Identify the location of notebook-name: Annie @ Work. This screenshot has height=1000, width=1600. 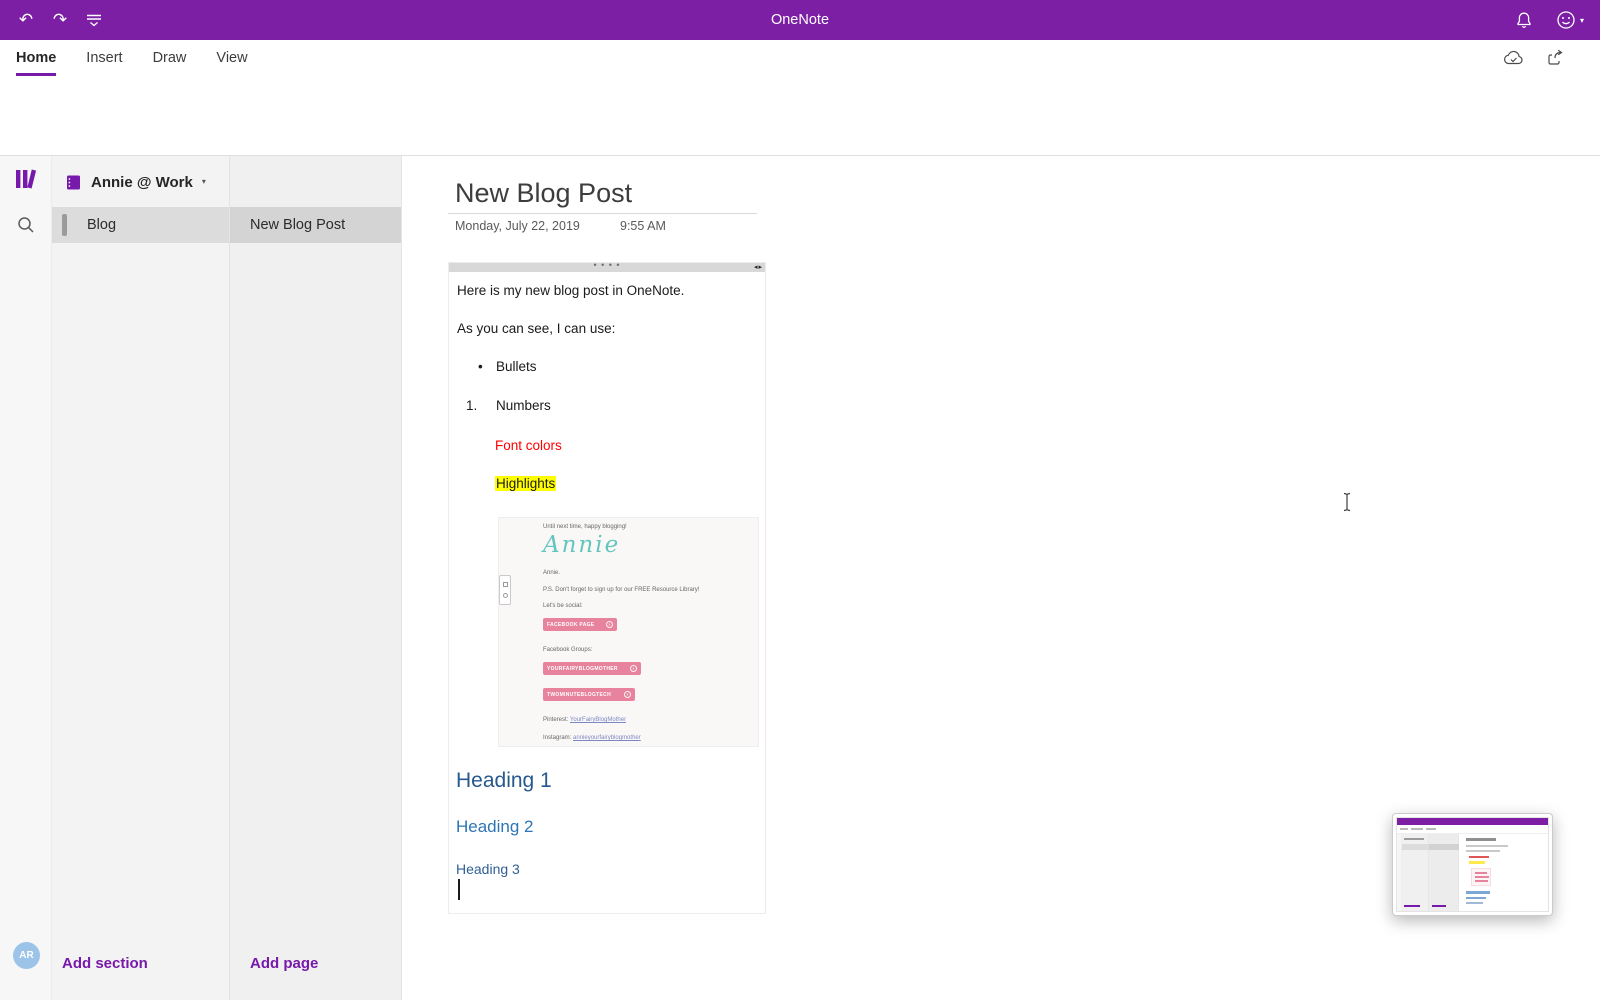
(142, 182).